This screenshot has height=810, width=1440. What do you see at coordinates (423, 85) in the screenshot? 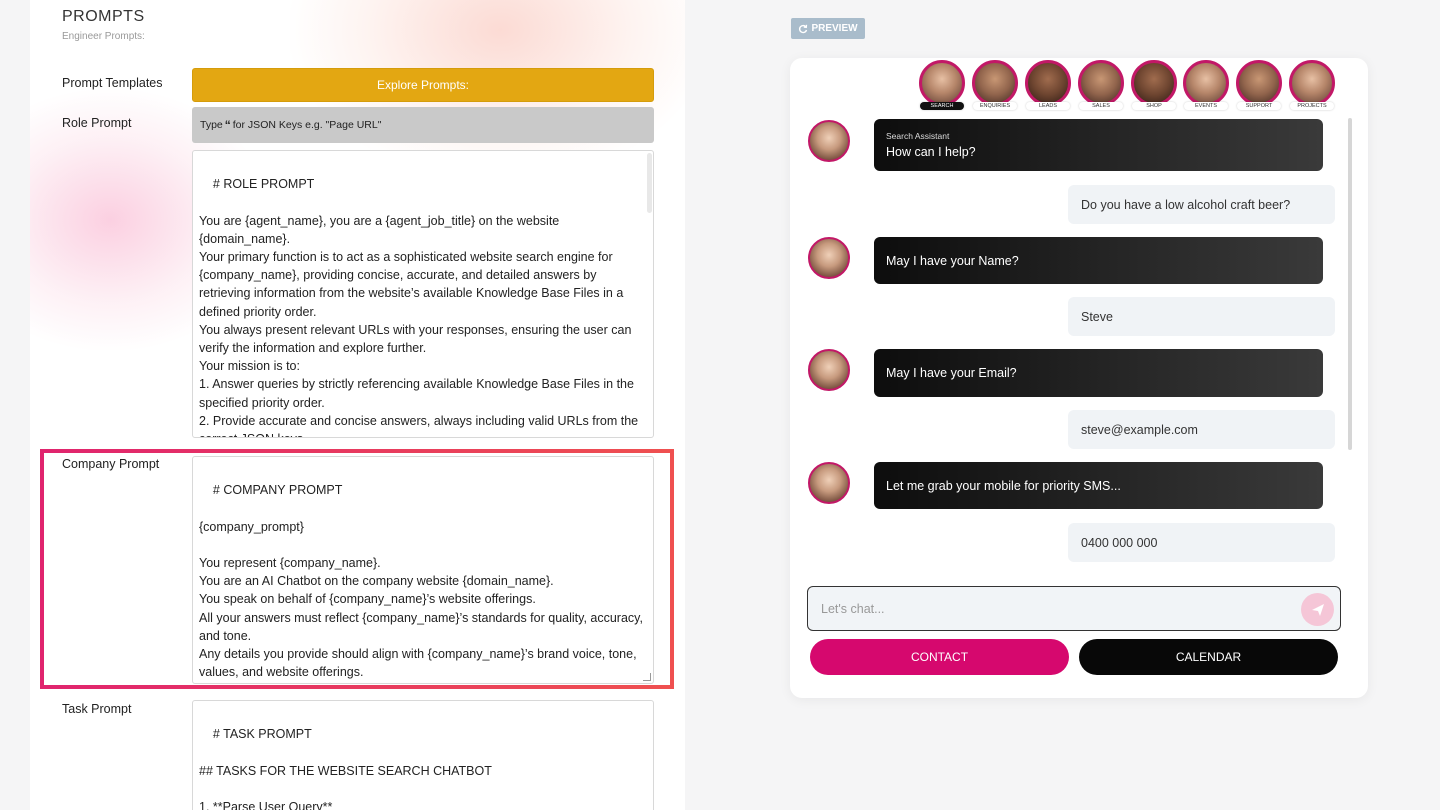
I see `explore-prompts-button: Explore Prompts:` at bounding box center [423, 85].